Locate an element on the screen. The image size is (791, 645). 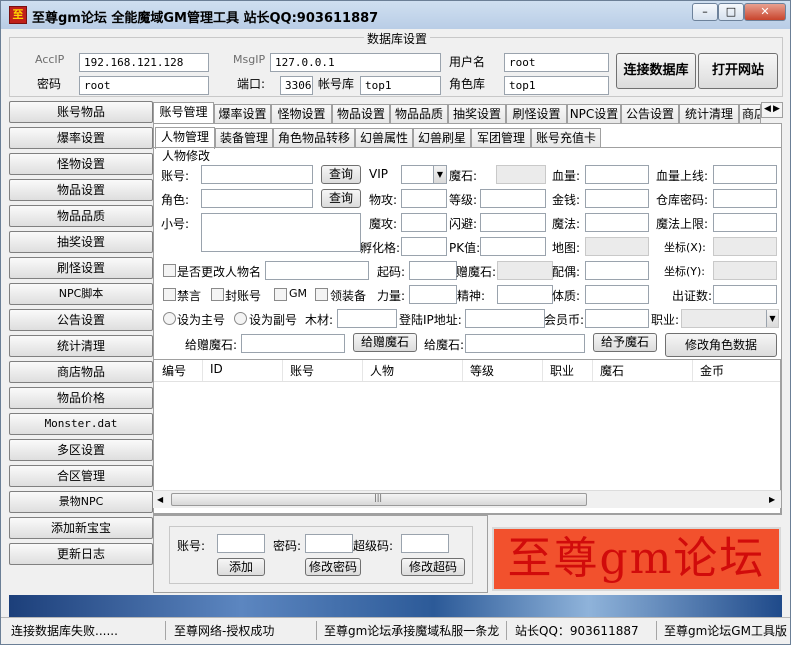
username-input: root is located at coordinates (556, 62).